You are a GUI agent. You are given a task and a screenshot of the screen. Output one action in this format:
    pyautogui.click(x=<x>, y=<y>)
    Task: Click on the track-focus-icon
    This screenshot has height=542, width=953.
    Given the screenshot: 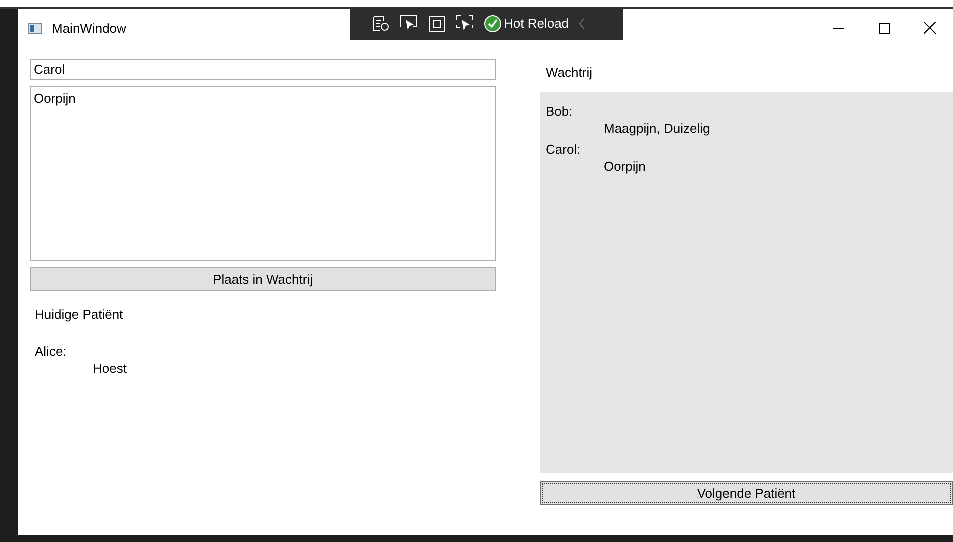 What is the action you would take?
    pyautogui.click(x=465, y=23)
    